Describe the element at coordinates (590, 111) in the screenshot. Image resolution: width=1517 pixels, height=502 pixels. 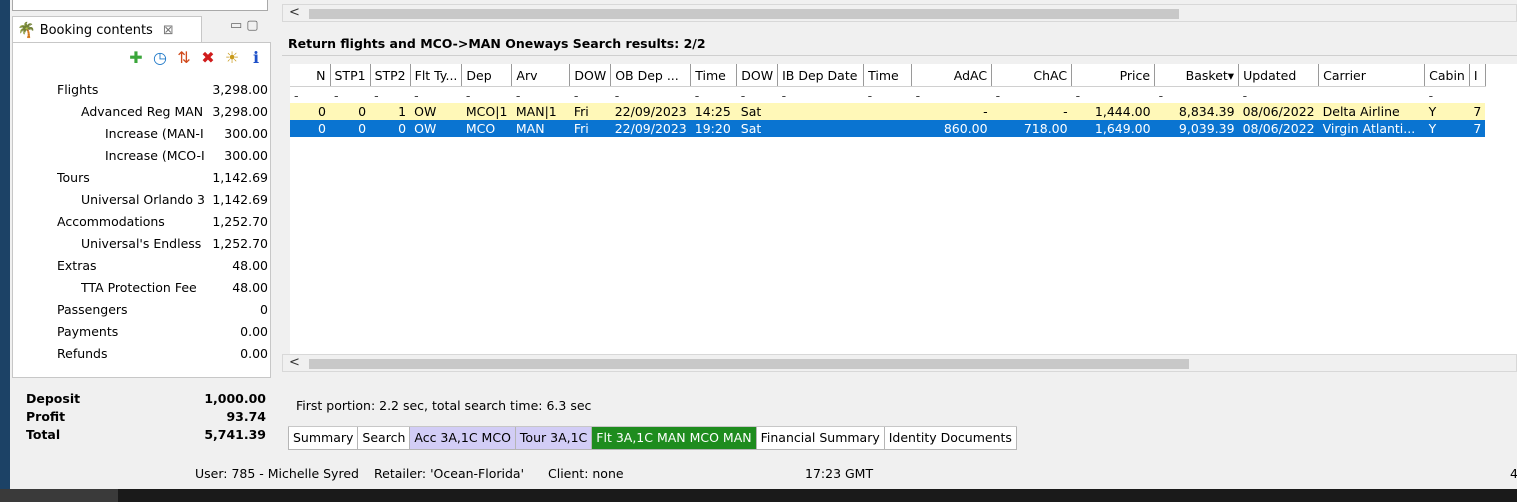
I see `table-cell: Fri` at that location.